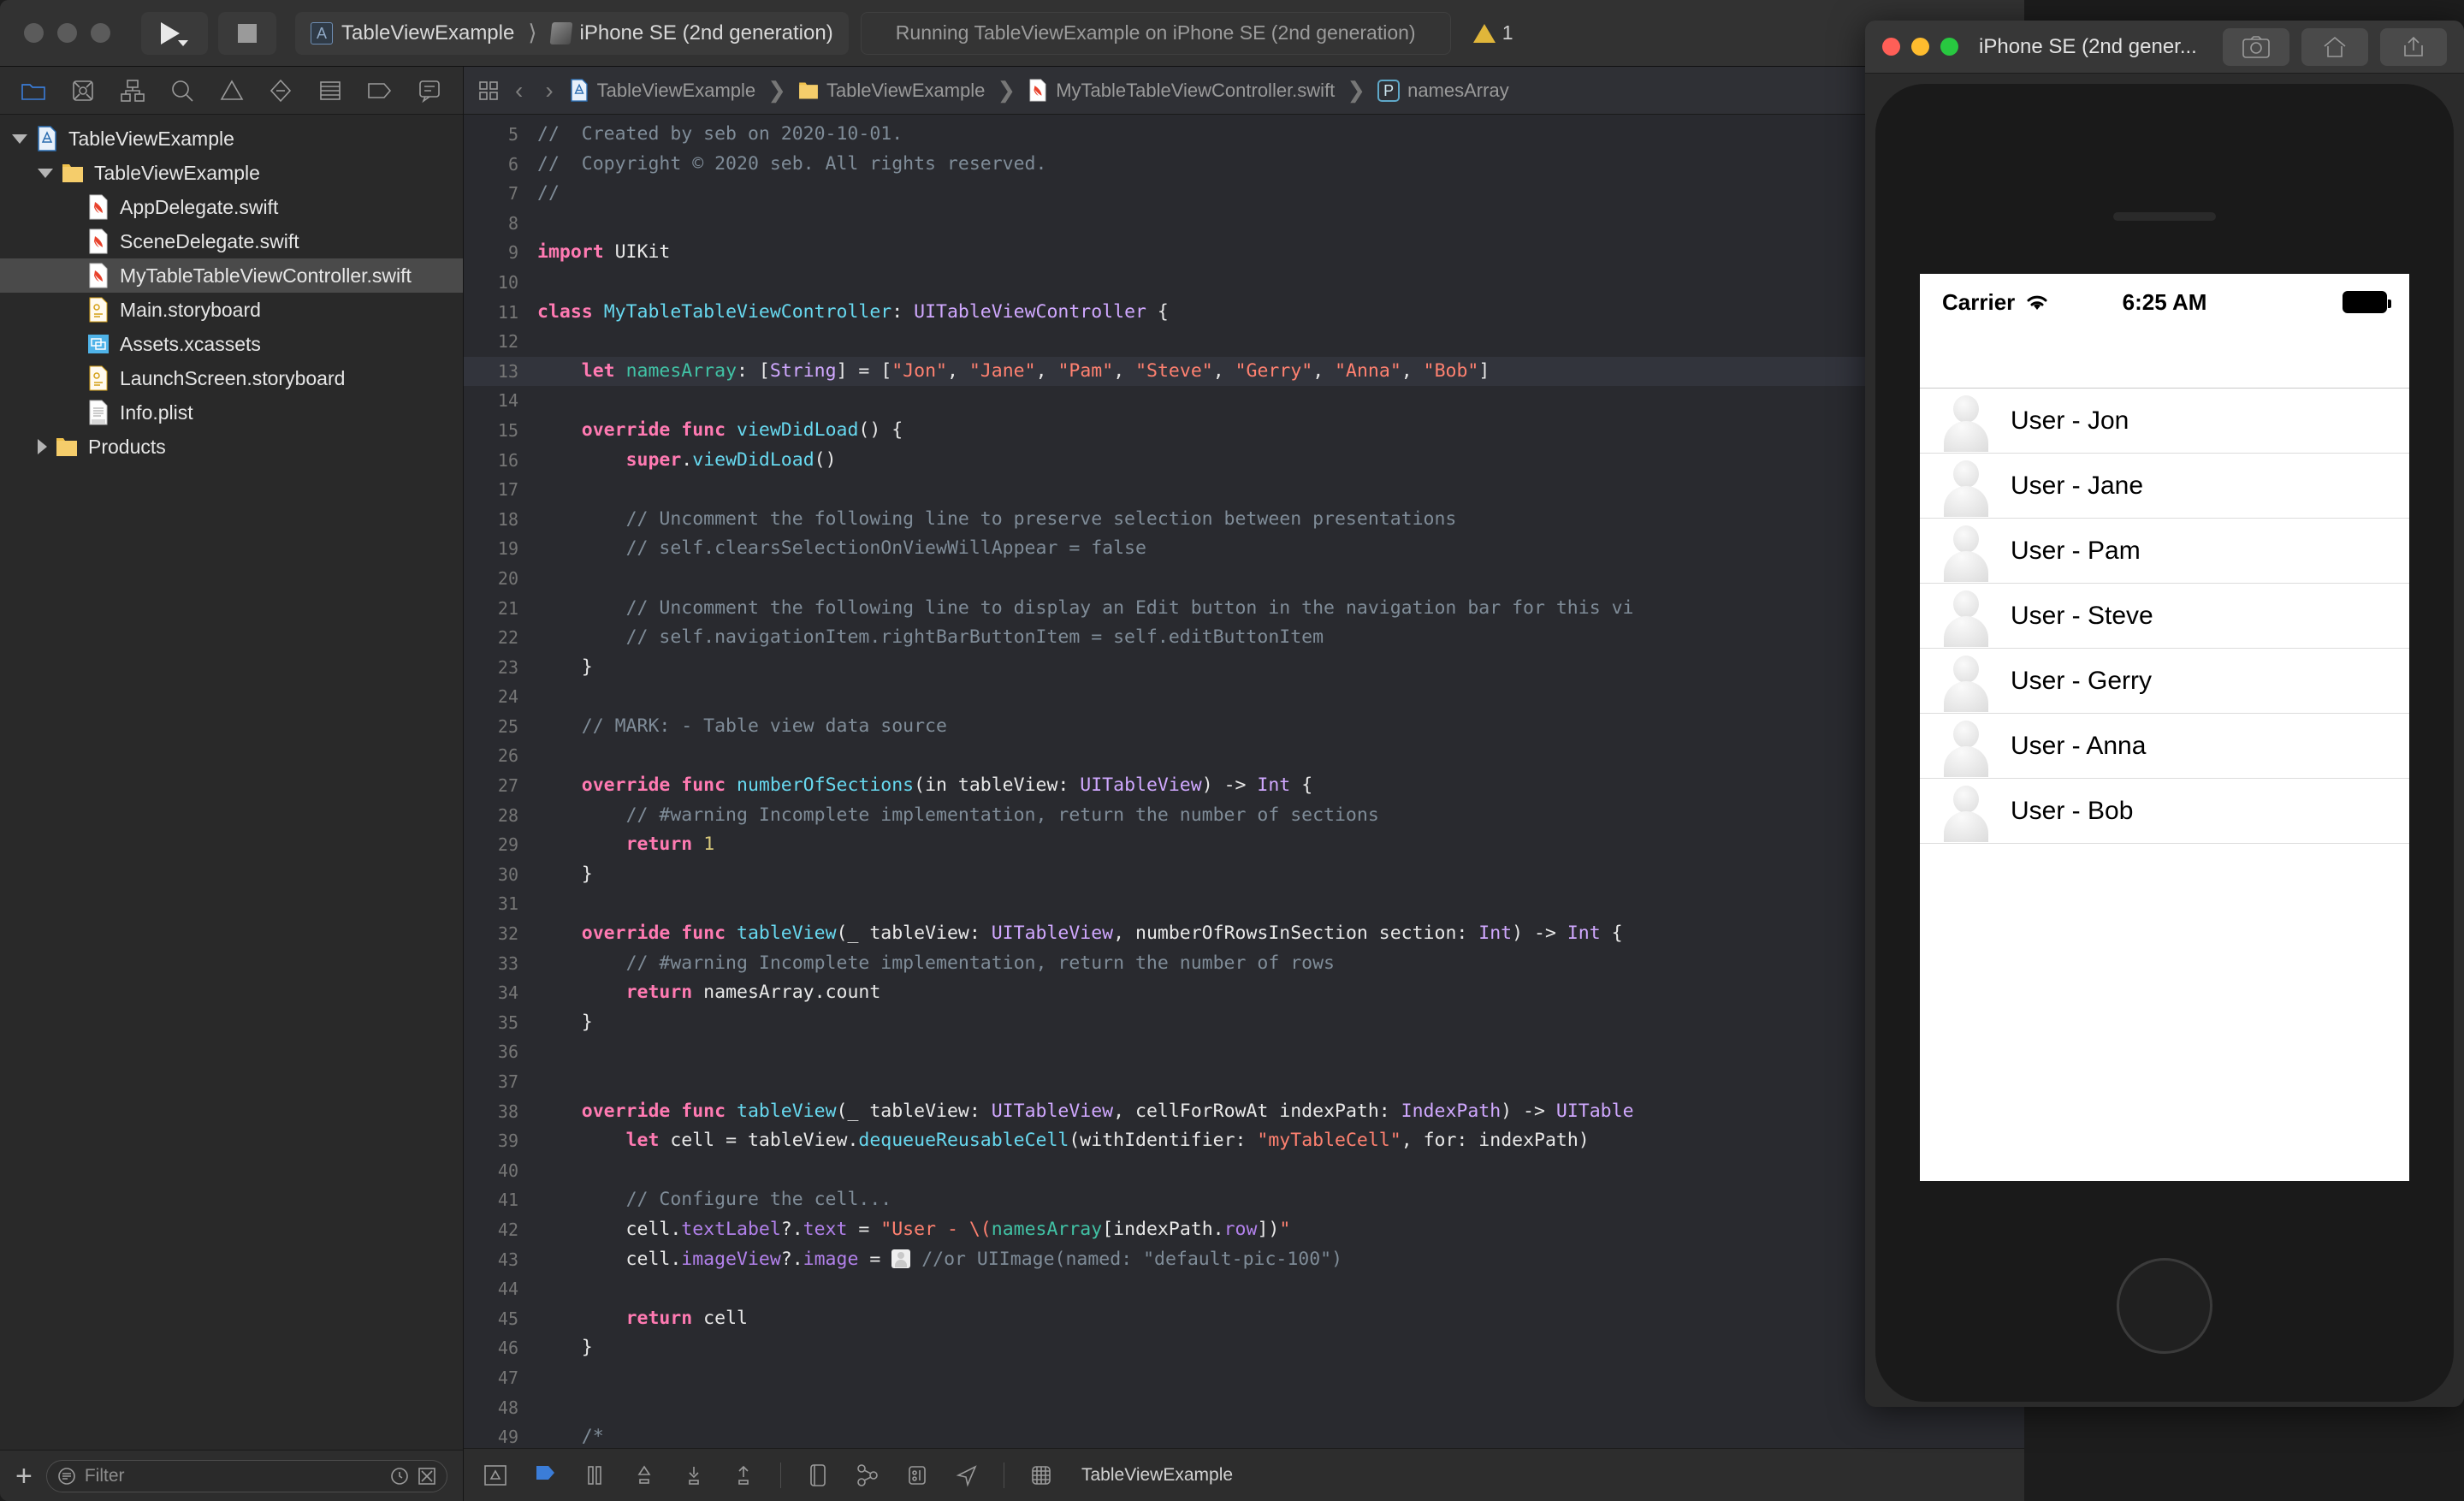 The height and width of the screenshot is (1501, 2464). Describe the element at coordinates (280, 91) in the screenshot. I see `navigator-tab-test` at that location.